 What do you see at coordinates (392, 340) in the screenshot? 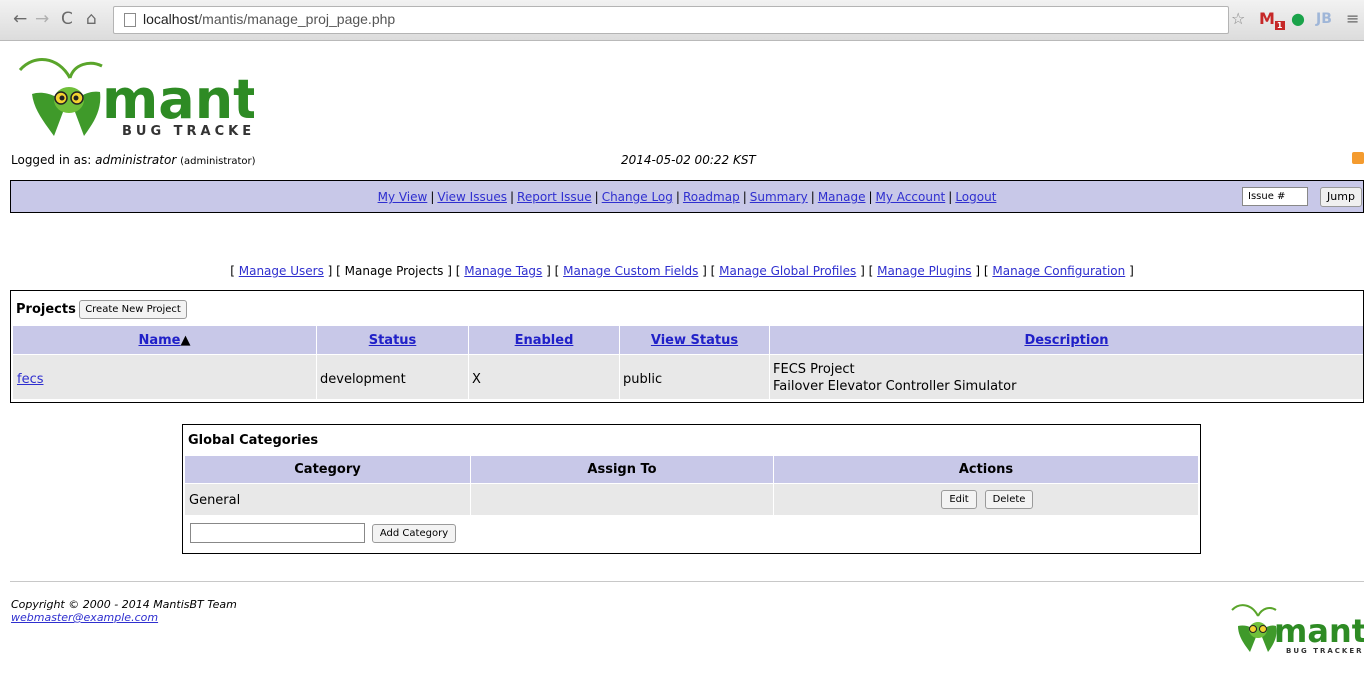
I see `column-header-status: Status` at bounding box center [392, 340].